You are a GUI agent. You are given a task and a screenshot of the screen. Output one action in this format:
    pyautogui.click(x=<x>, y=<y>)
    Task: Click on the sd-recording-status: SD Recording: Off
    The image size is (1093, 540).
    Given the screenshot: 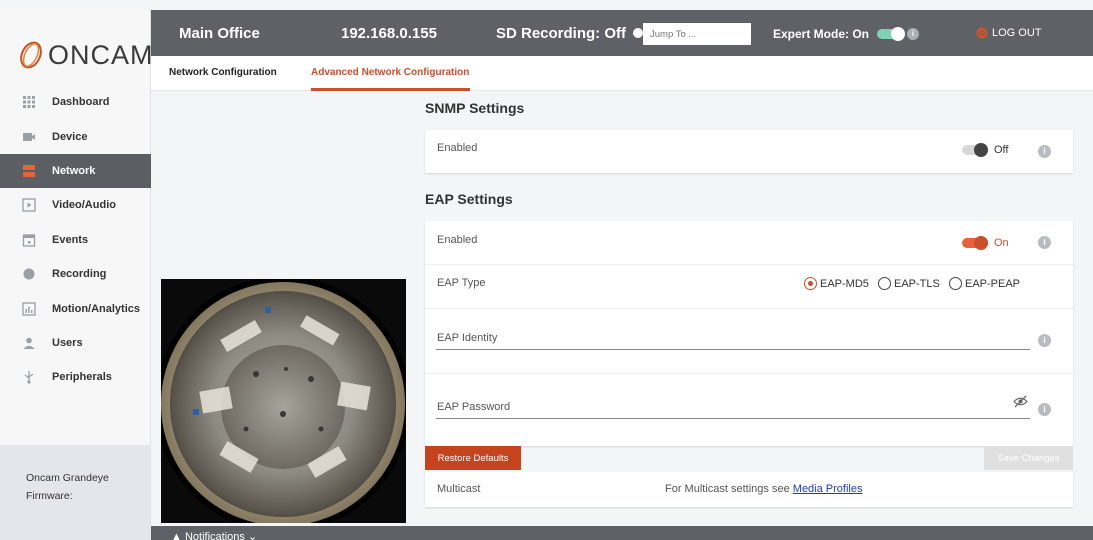 What is the action you would take?
    pyautogui.click(x=570, y=33)
    